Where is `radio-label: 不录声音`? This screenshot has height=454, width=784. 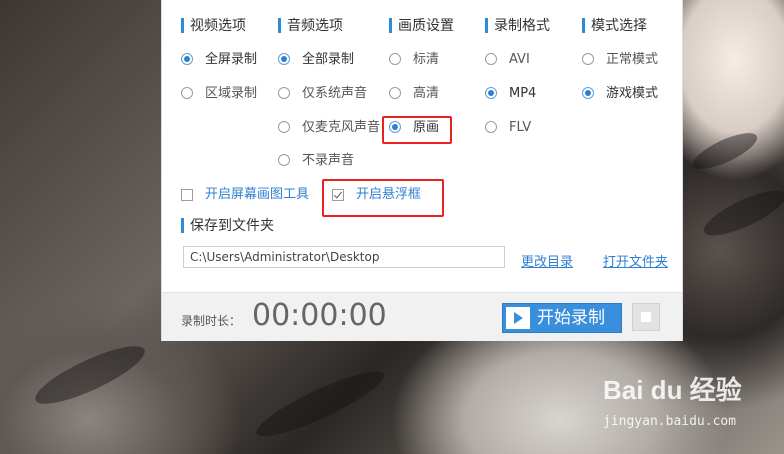
radio-label: 不录声音 is located at coordinates (328, 160).